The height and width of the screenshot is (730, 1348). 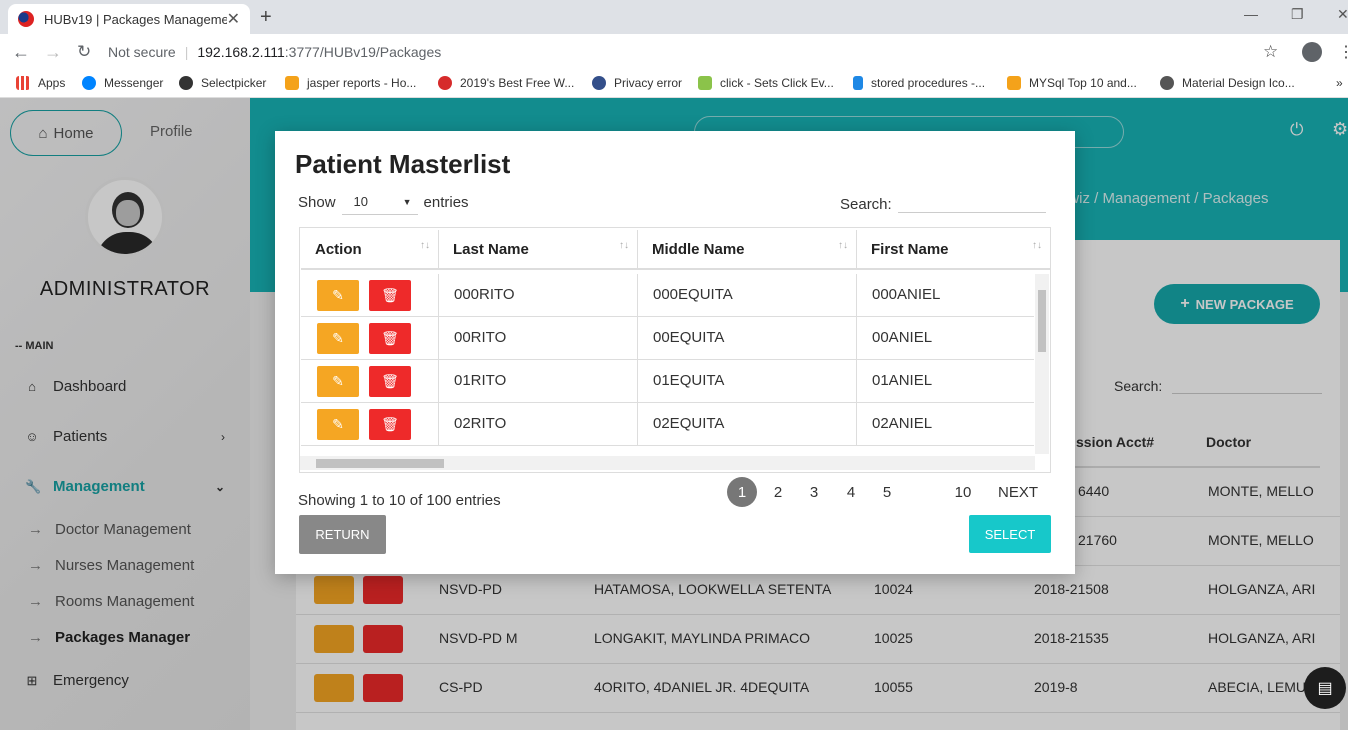 What do you see at coordinates (953, 250) in the screenshot?
I see `column-header-first-name: First Name ↑↓` at bounding box center [953, 250].